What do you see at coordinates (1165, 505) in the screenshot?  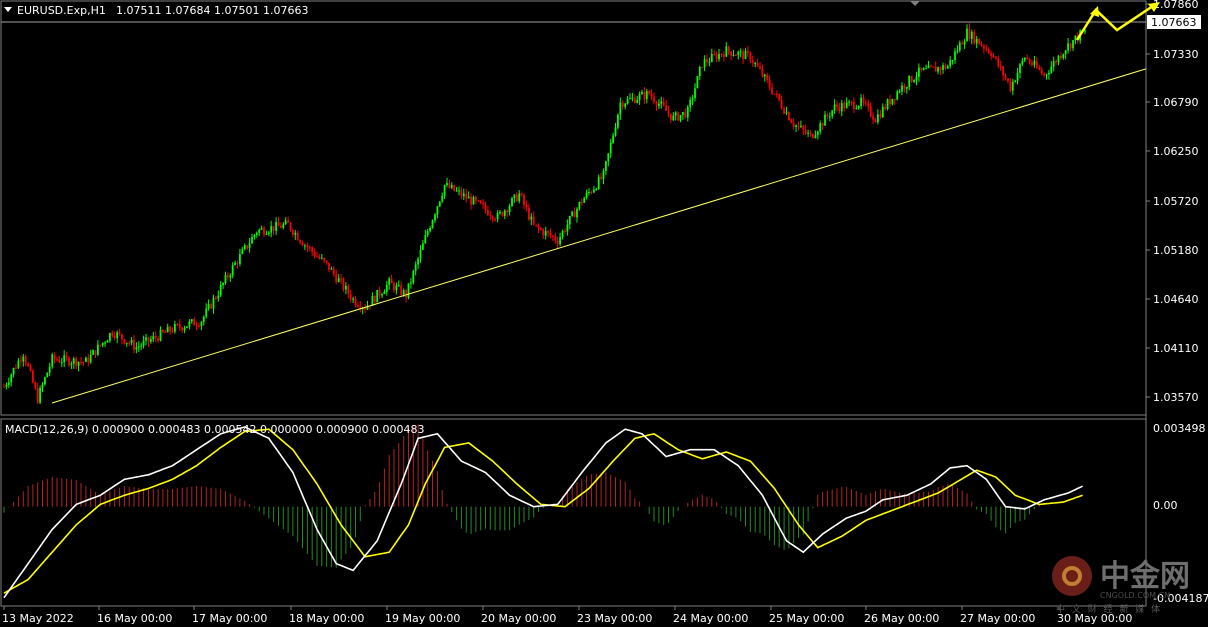 I see `macd-tick-label: 0.00` at bounding box center [1165, 505].